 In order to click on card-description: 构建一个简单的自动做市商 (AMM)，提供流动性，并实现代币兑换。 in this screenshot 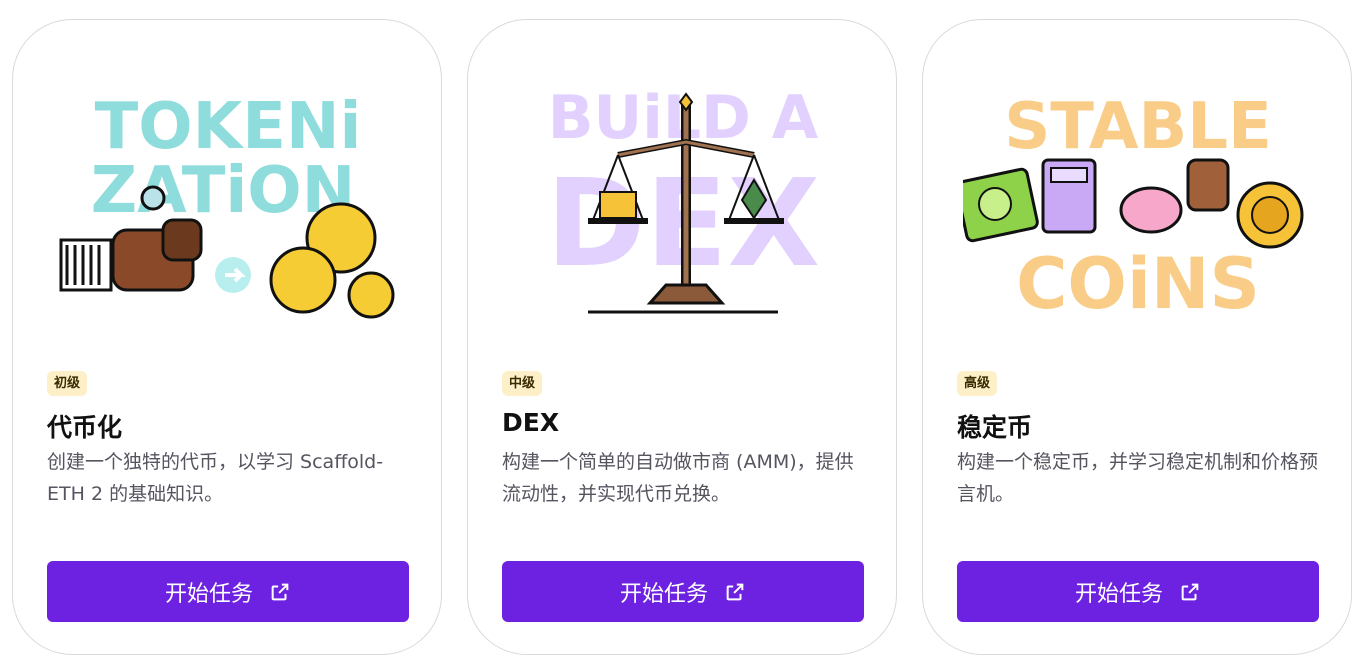, I will do `click(678, 478)`.